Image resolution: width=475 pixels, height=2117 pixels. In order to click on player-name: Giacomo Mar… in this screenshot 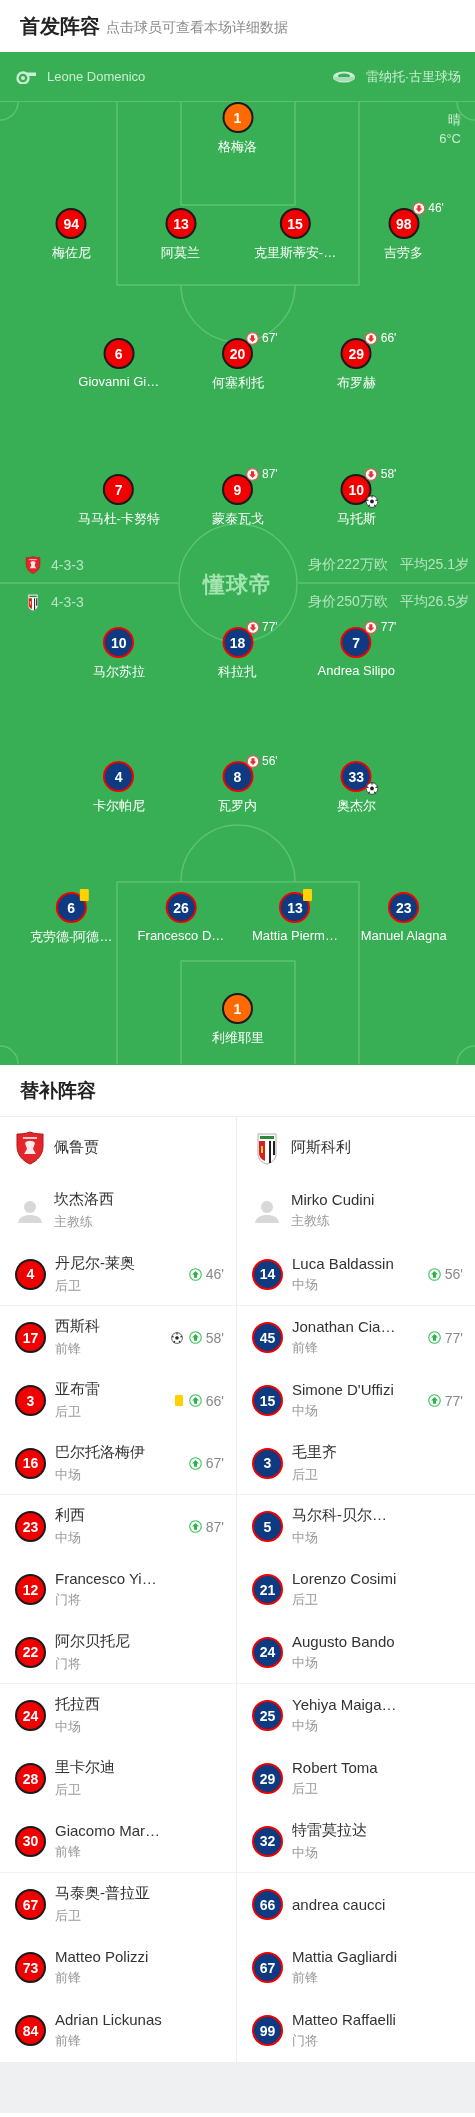, I will do `click(135, 1830)`.